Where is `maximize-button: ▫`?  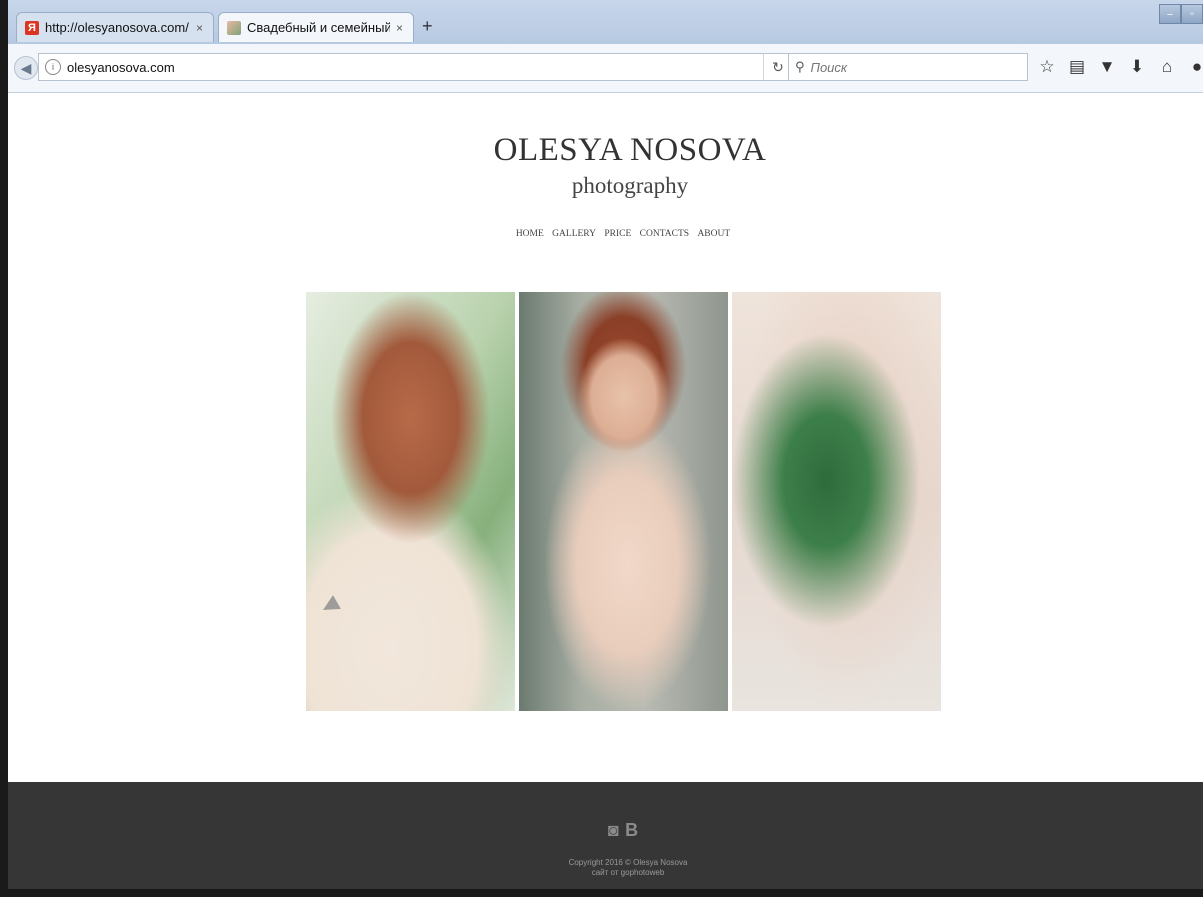 maximize-button: ▫ is located at coordinates (1192, 14).